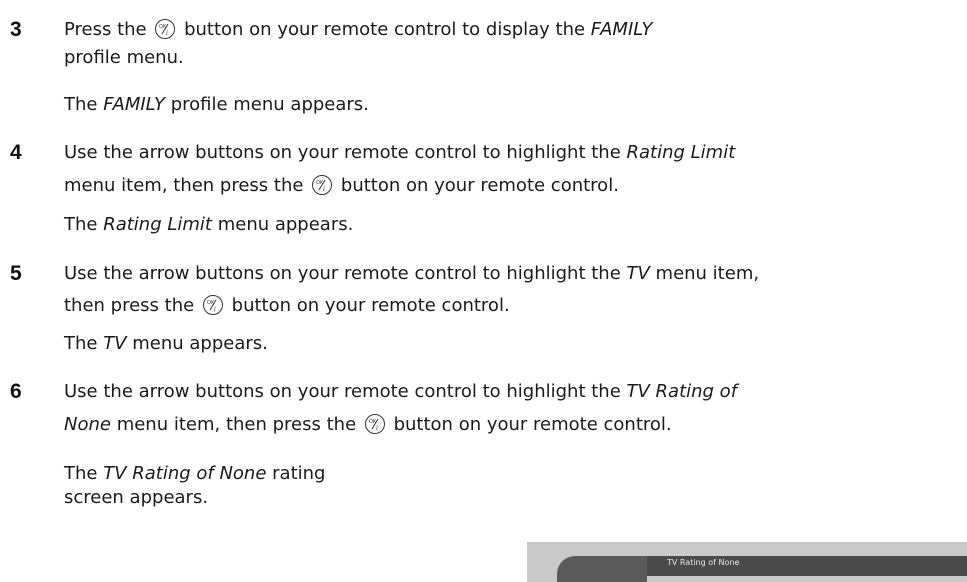 The image size is (967, 582). What do you see at coordinates (16, 391) in the screenshot?
I see `step-number-6: 6` at bounding box center [16, 391].